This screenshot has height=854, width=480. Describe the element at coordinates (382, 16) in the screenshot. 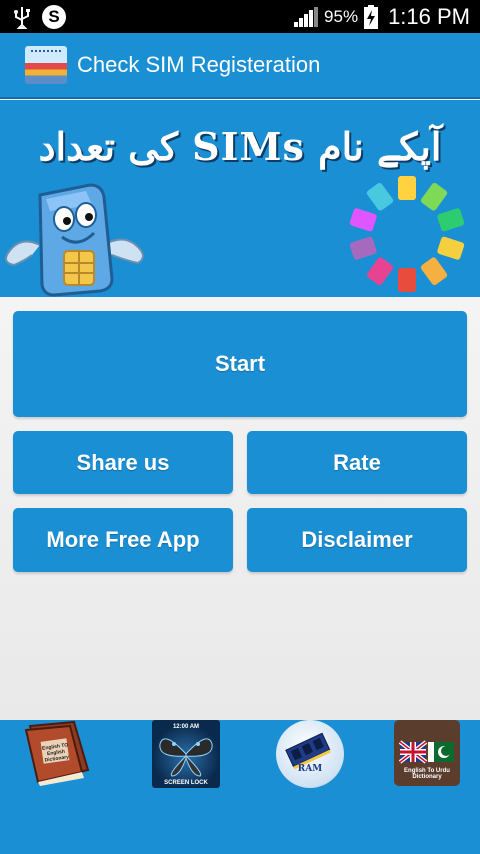

I see `status-right: 95% 1:16 PM` at that location.